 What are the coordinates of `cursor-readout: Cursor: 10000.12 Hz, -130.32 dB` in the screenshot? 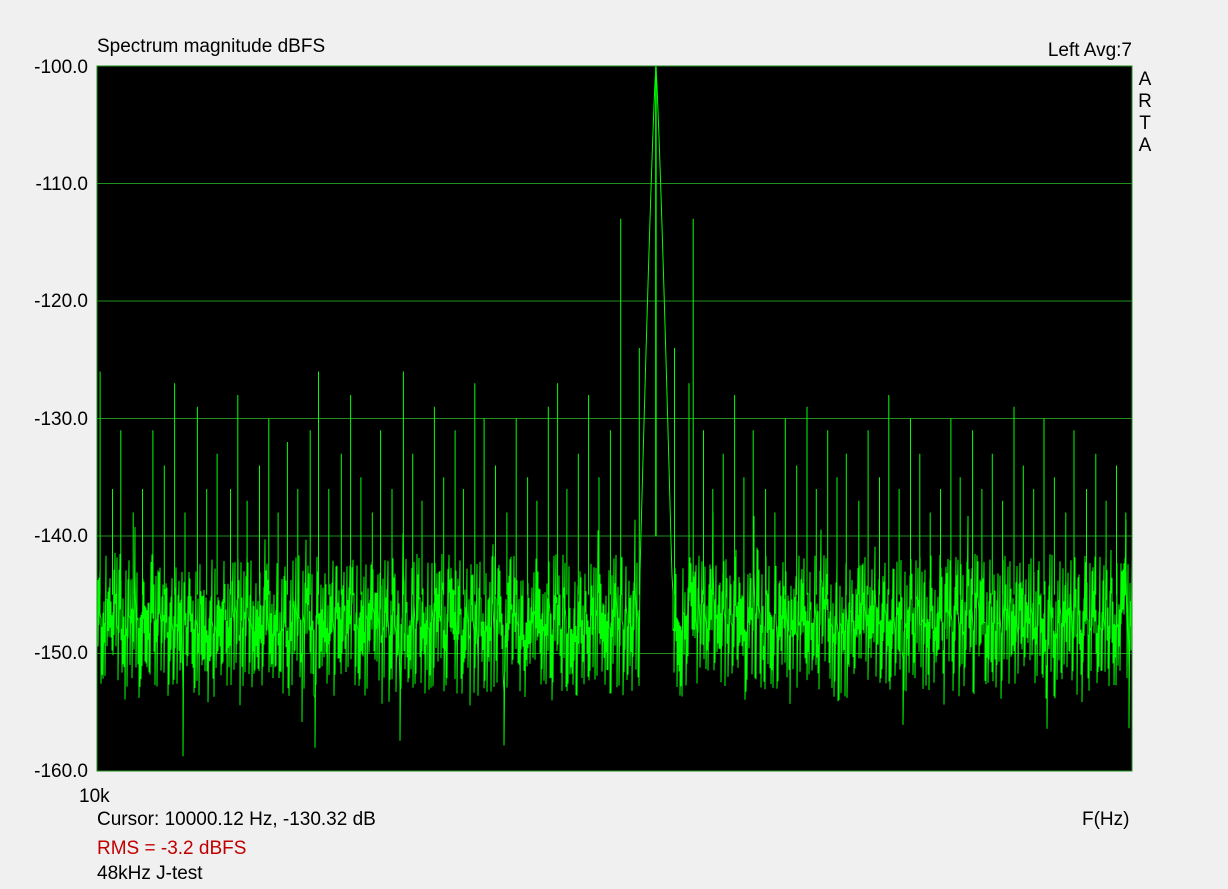 It's located at (236, 819).